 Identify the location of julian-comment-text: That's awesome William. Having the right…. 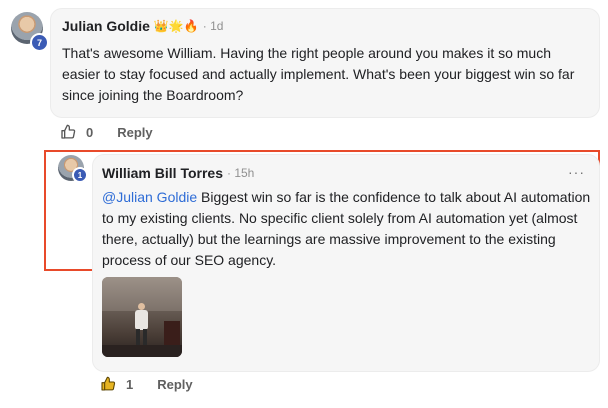
(318, 74).